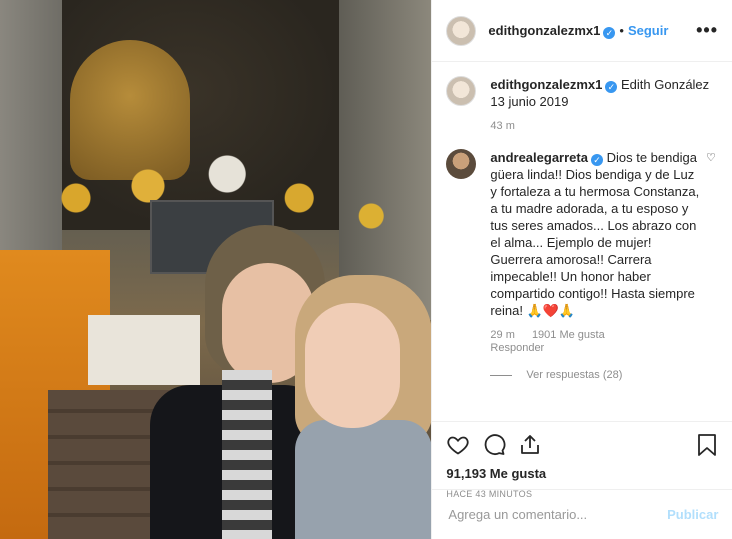 Image resolution: width=732 pixels, height=539 pixels. Describe the element at coordinates (552, 31) in the screenshot. I see `author-username: edithgonzalezmx1 ✓` at that location.